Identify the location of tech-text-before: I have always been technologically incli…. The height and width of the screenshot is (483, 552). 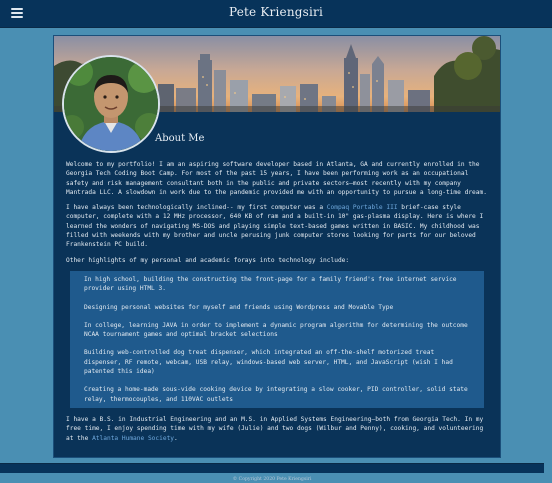
(196, 208).